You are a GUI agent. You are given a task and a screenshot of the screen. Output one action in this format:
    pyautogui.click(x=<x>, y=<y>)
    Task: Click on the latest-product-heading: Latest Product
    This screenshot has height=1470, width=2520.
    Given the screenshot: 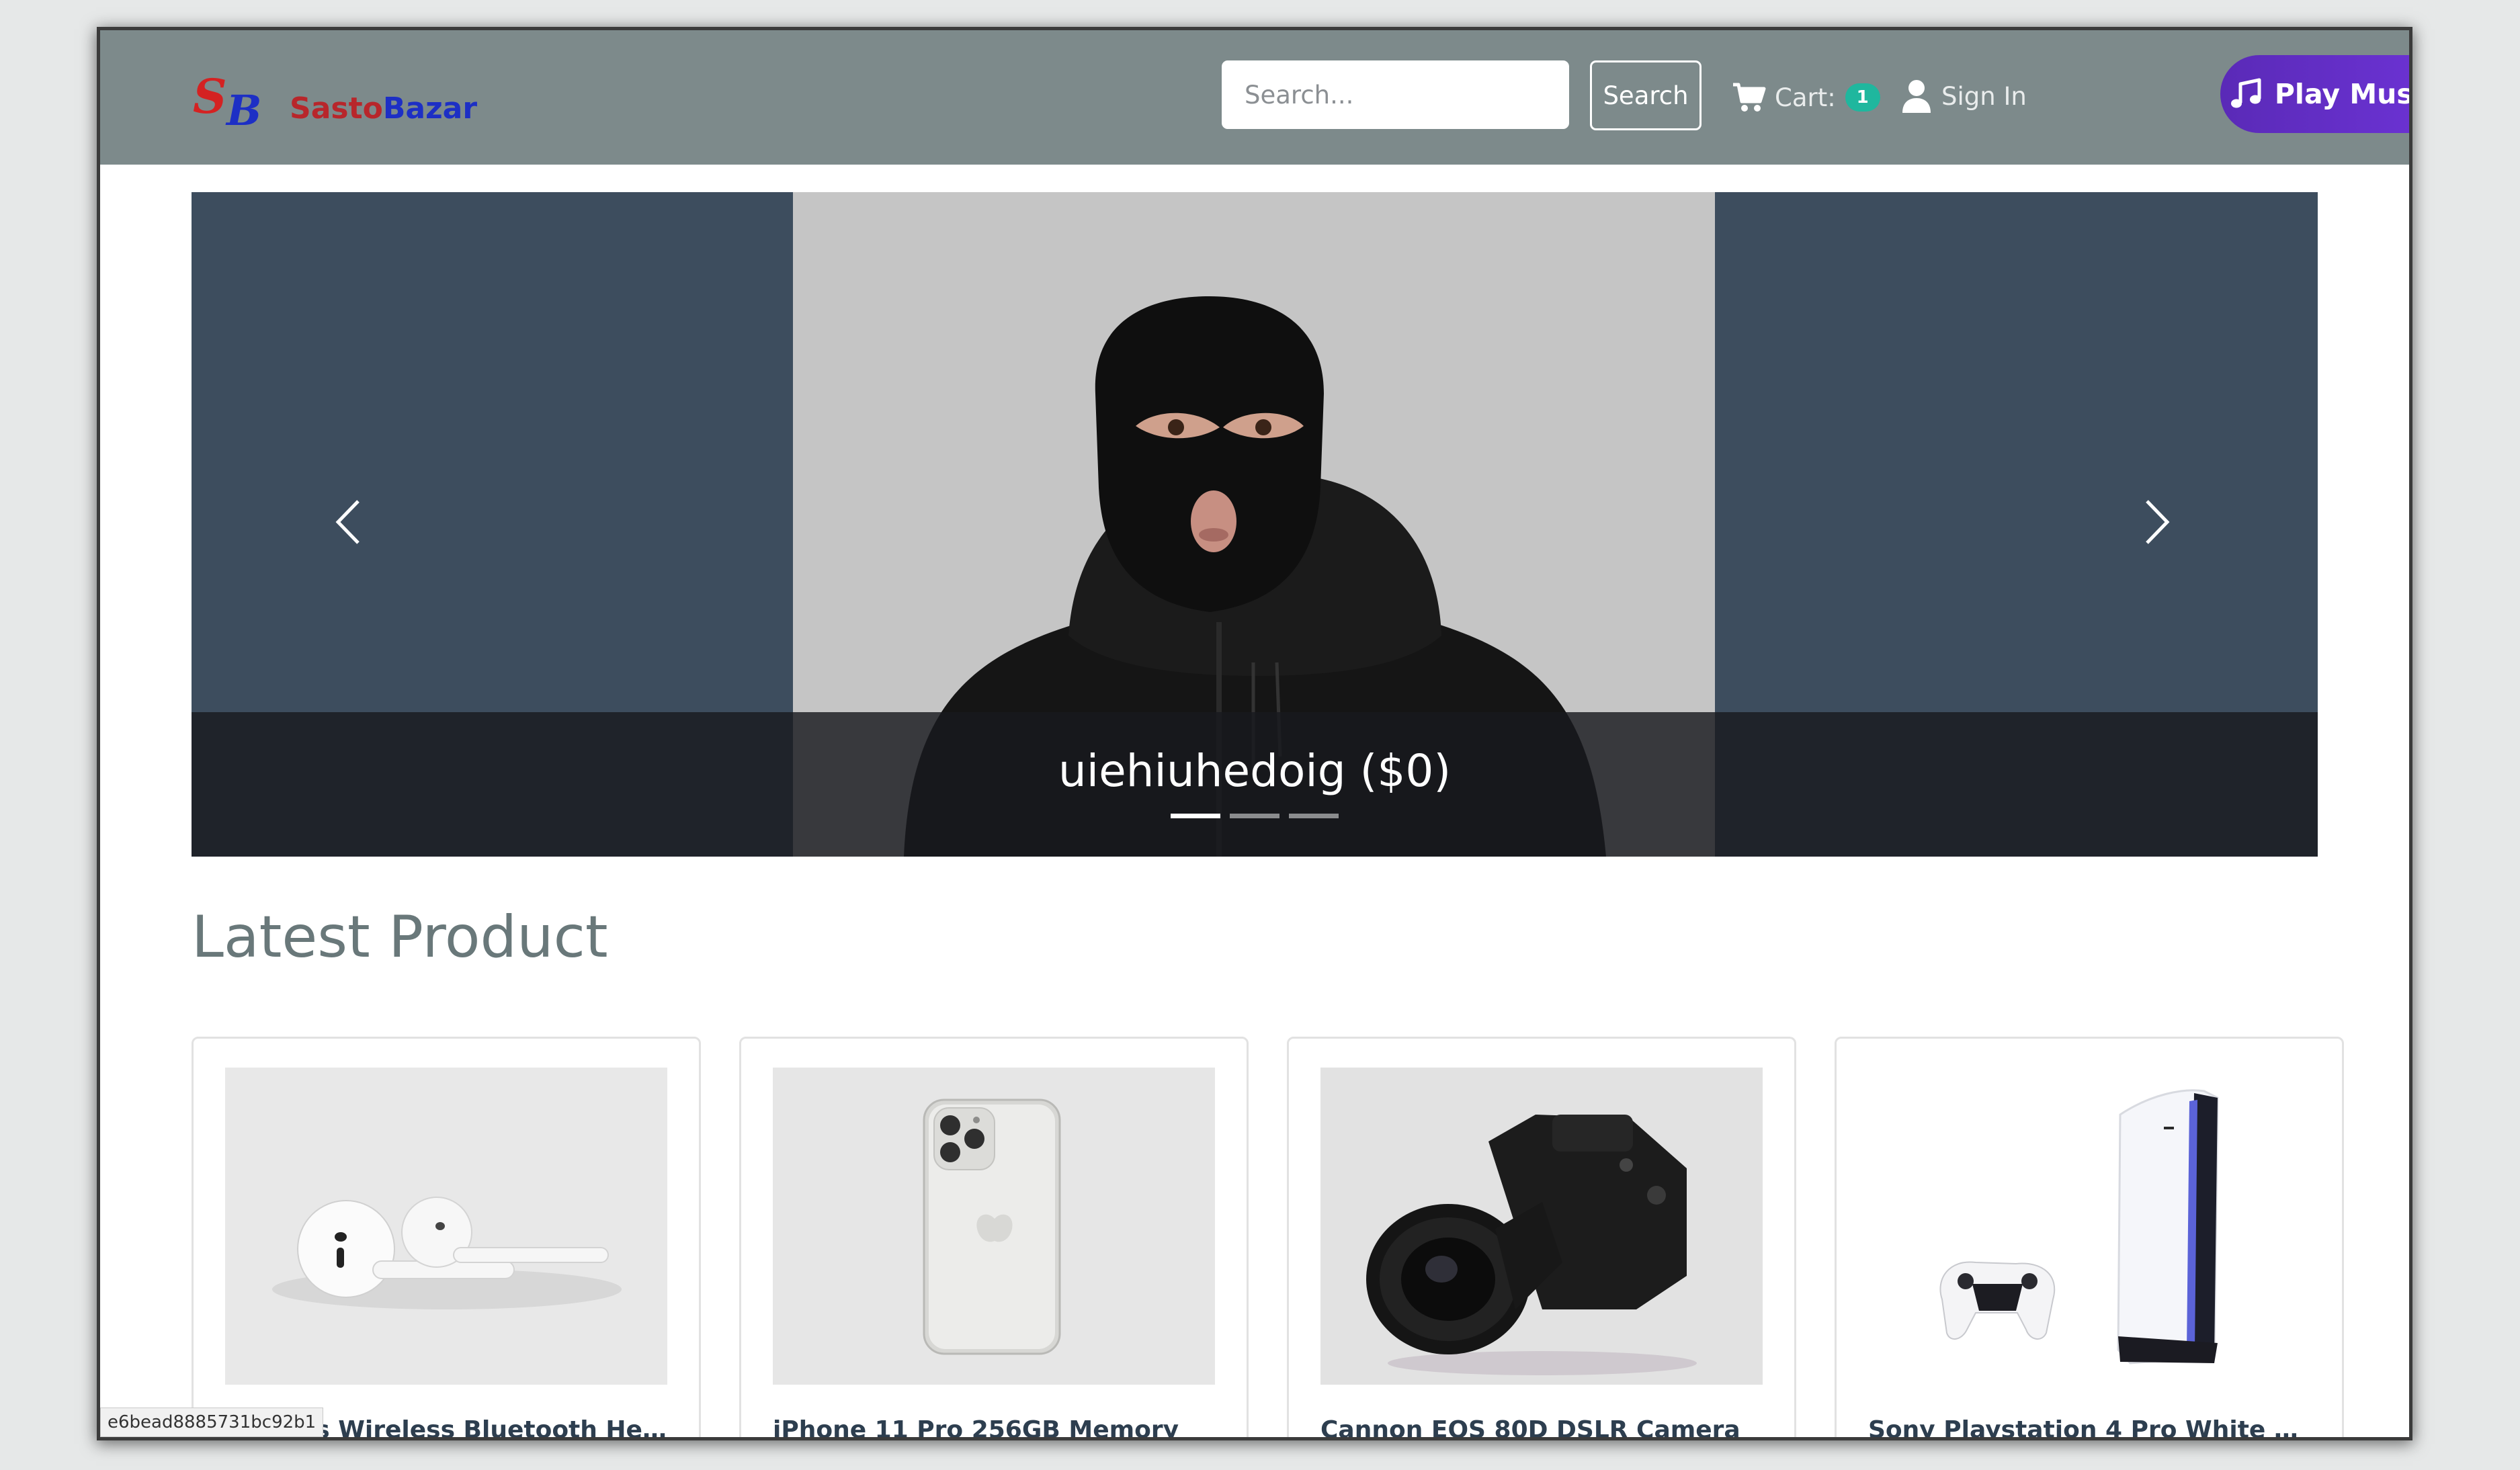 What is the action you would take?
    pyautogui.click(x=400, y=937)
    